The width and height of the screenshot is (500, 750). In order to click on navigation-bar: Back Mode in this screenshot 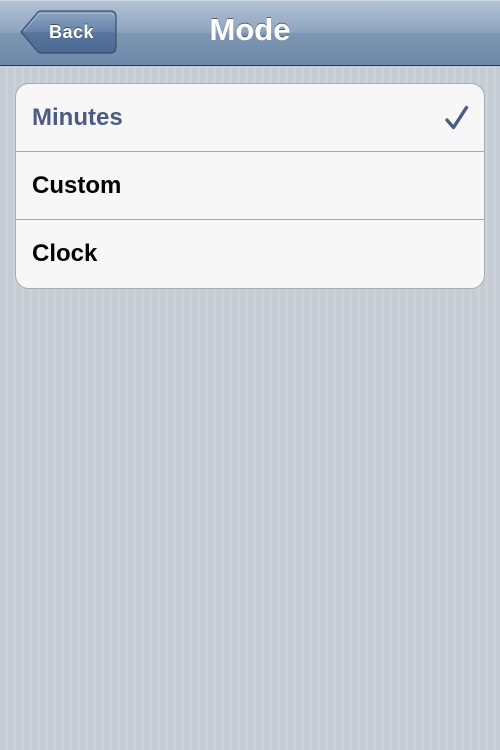, I will do `click(250, 33)`.